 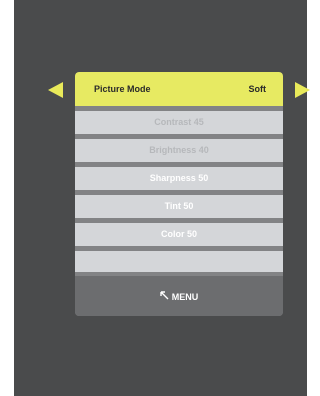 I want to click on left-arrow-icon, so click(x=55, y=90).